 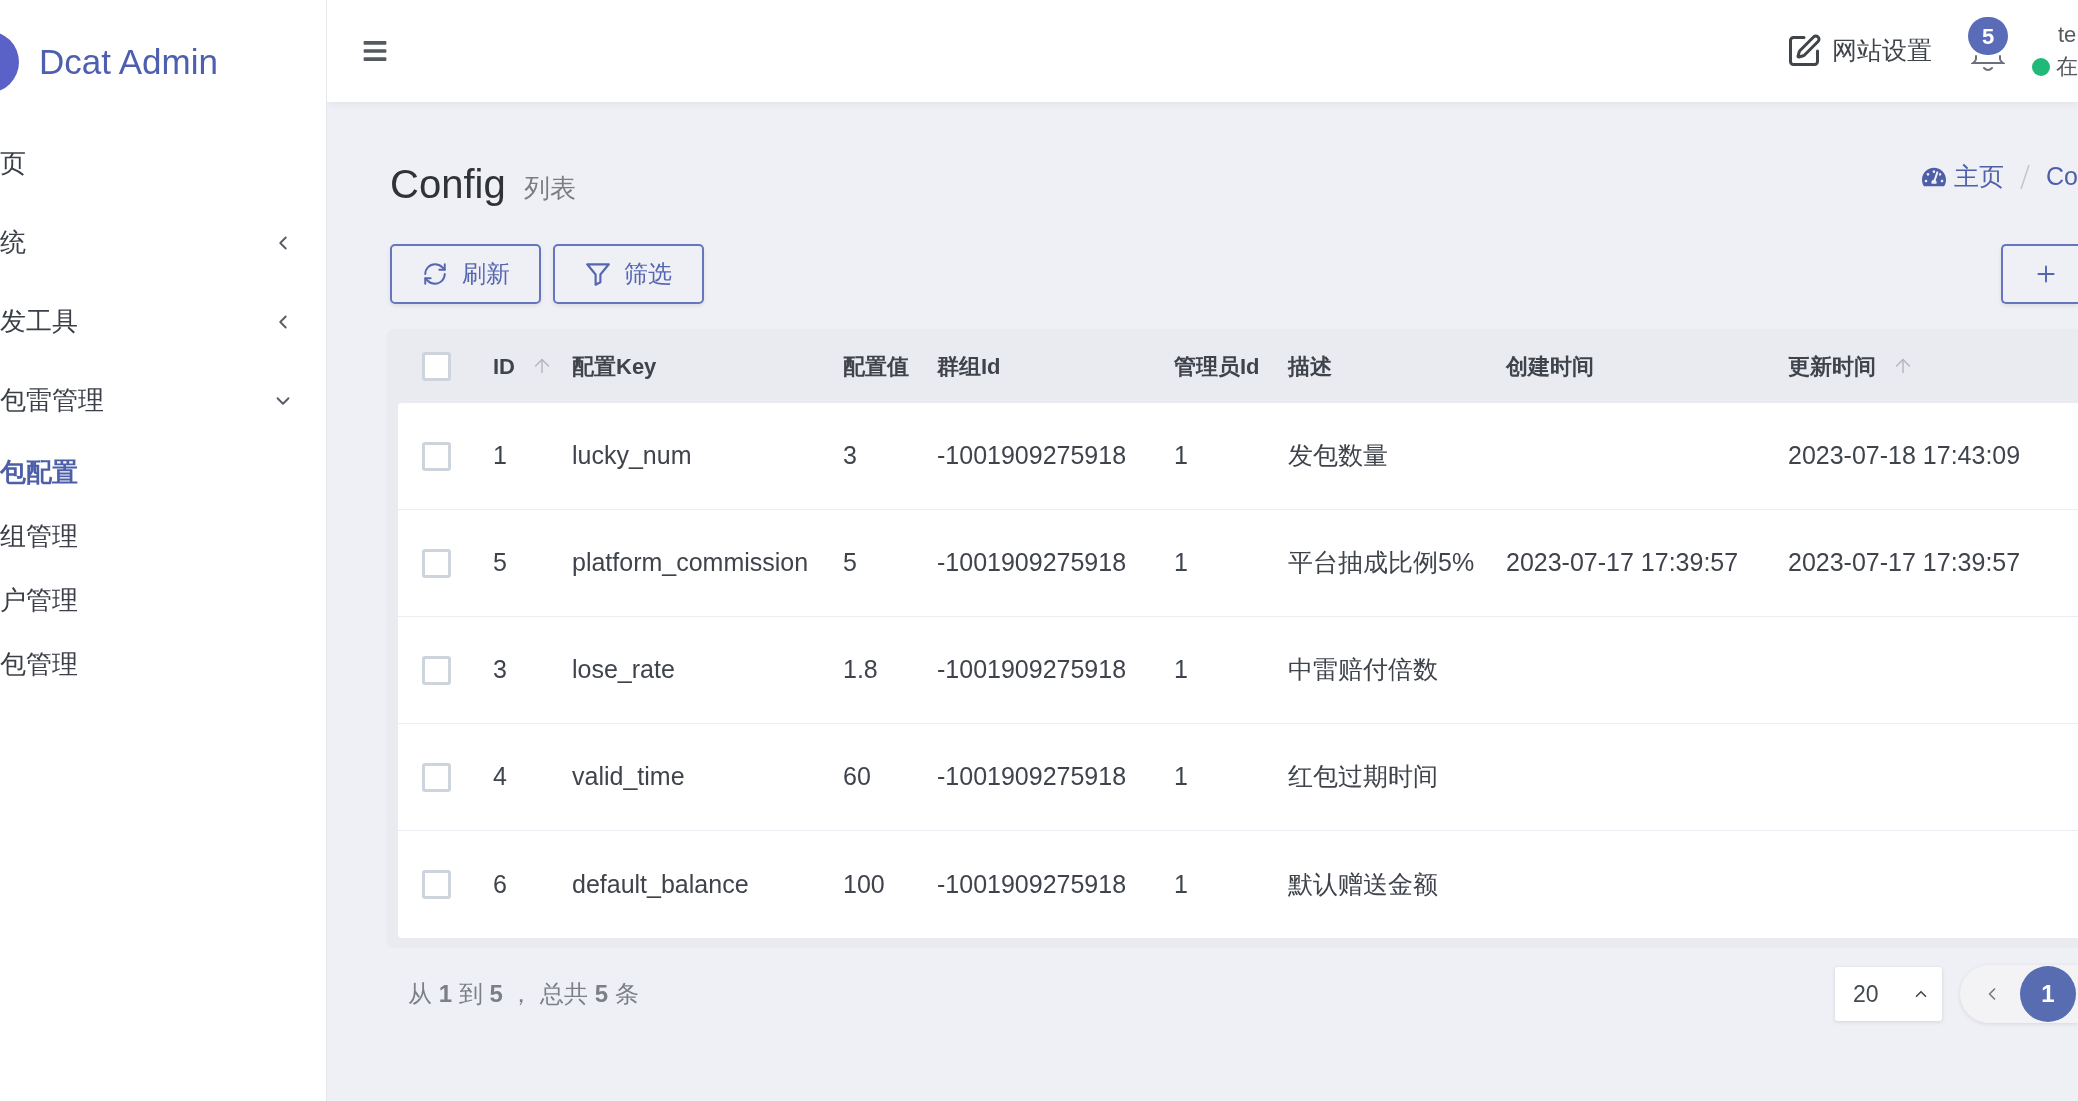 I want to click on sidebar-item: 页, so click(x=163, y=163).